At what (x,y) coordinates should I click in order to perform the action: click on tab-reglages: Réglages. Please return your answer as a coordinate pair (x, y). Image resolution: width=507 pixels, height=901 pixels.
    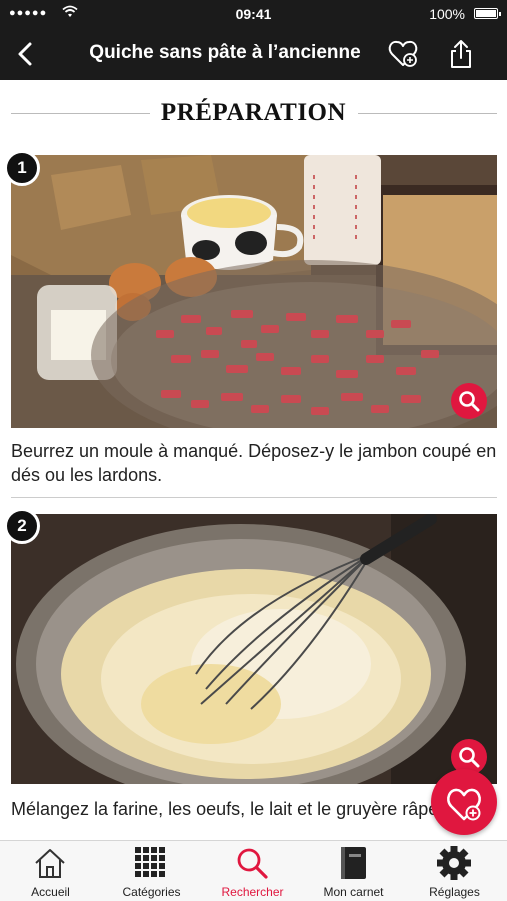
    Looking at the image, I should click on (454, 871).